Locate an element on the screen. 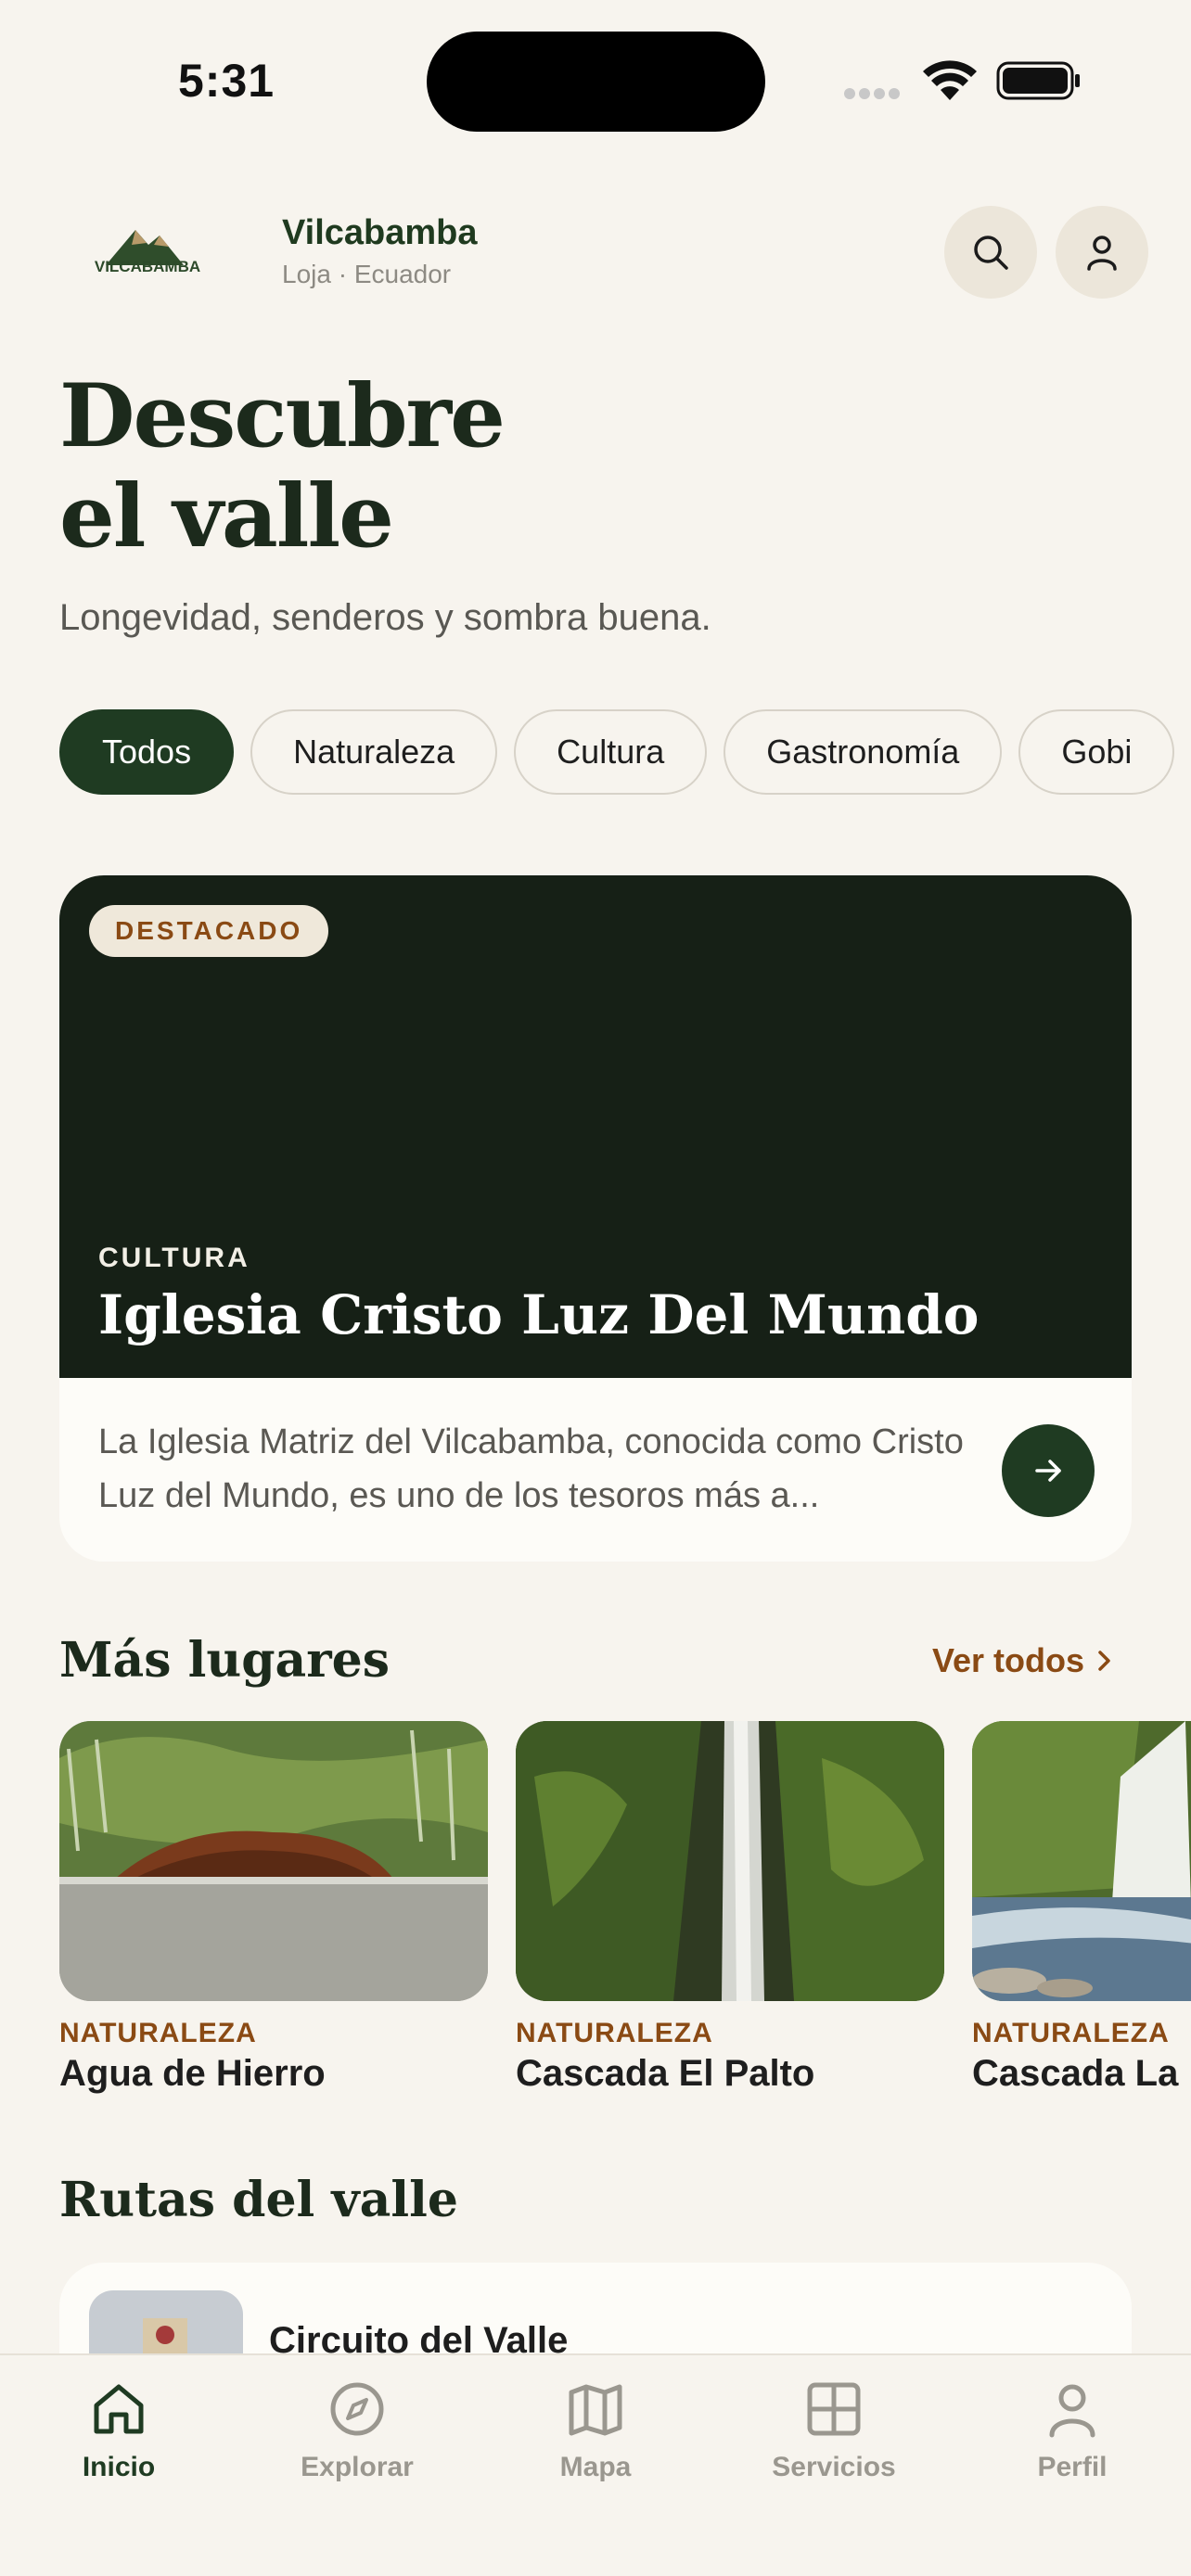 This screenshot has height=2576, width=1191. chip-naturaleza: Naturaleza is located at coordinates (374, 752).